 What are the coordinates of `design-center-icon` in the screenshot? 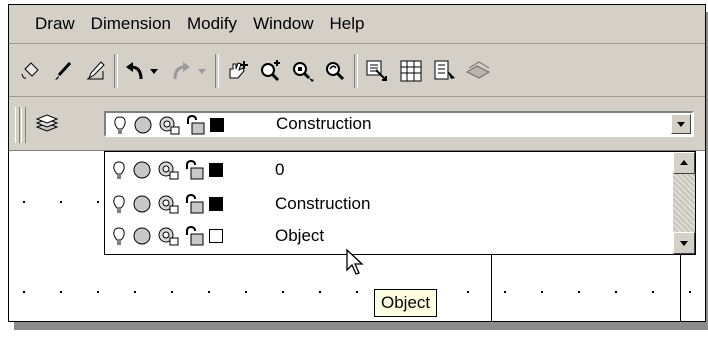 It's located at (411, 71).